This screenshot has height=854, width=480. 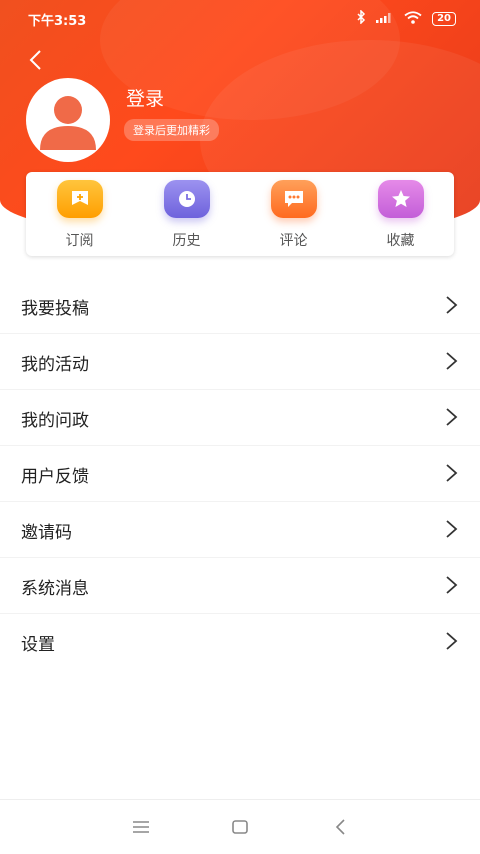 I want to click on menu-item-label: 邀请码, so click(x=46, y=533).